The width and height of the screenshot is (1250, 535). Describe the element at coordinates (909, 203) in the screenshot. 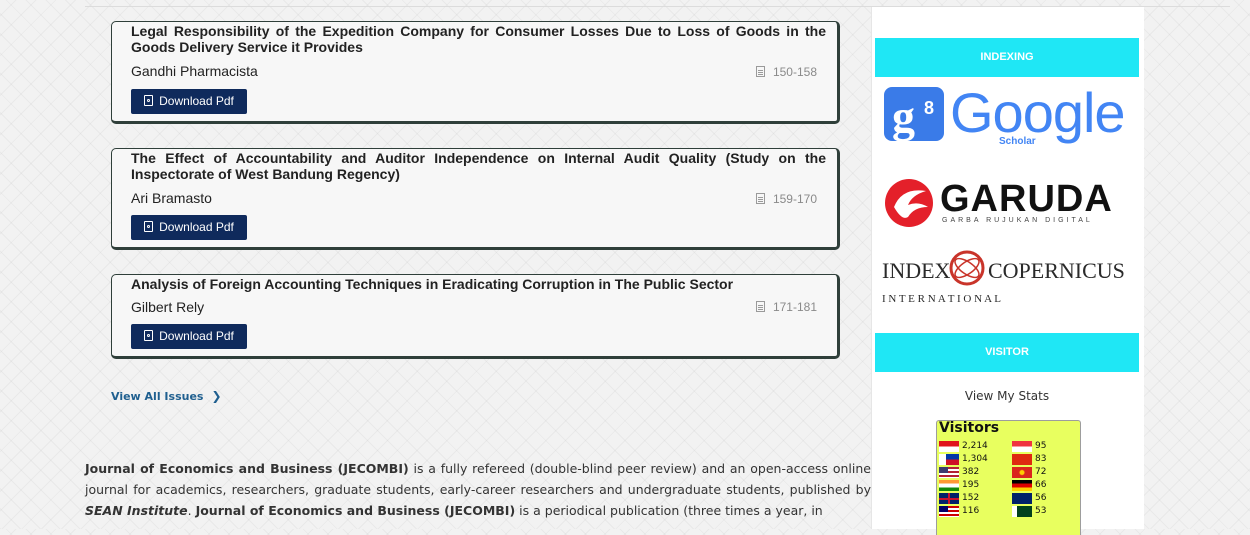

I see `garuda-emblem-icon` at that location.